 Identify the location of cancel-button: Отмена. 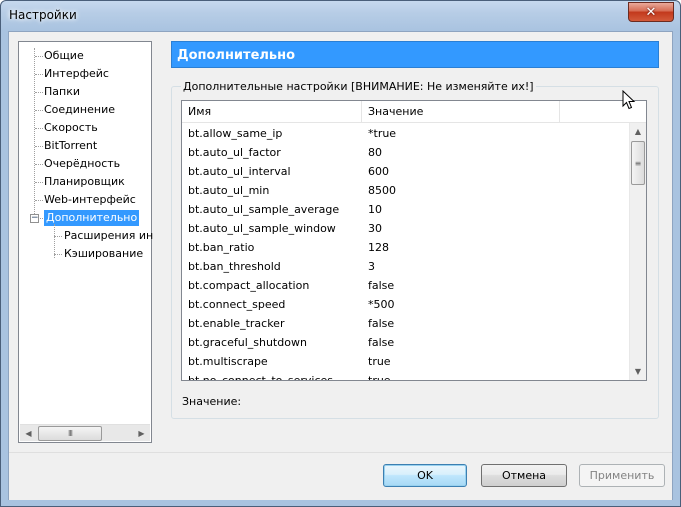
(524, 475).